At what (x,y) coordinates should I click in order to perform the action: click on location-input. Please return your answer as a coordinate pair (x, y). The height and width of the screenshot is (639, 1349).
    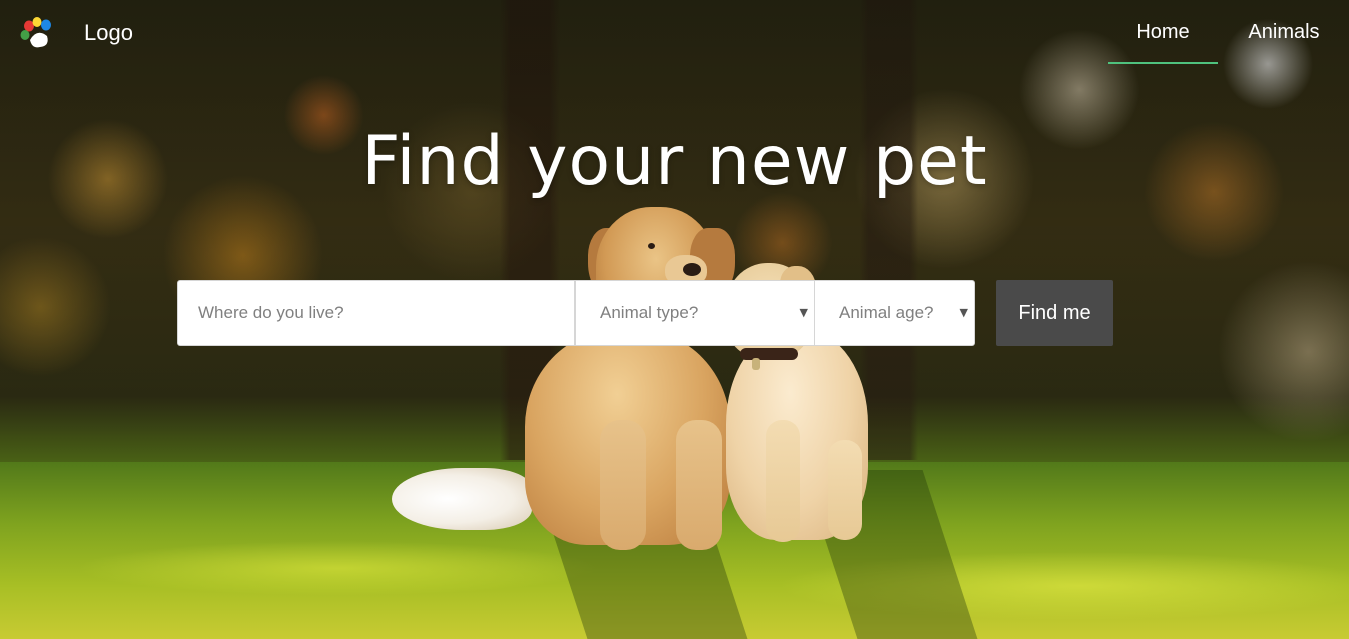
    Looking at the image, I should click on (376, 313).